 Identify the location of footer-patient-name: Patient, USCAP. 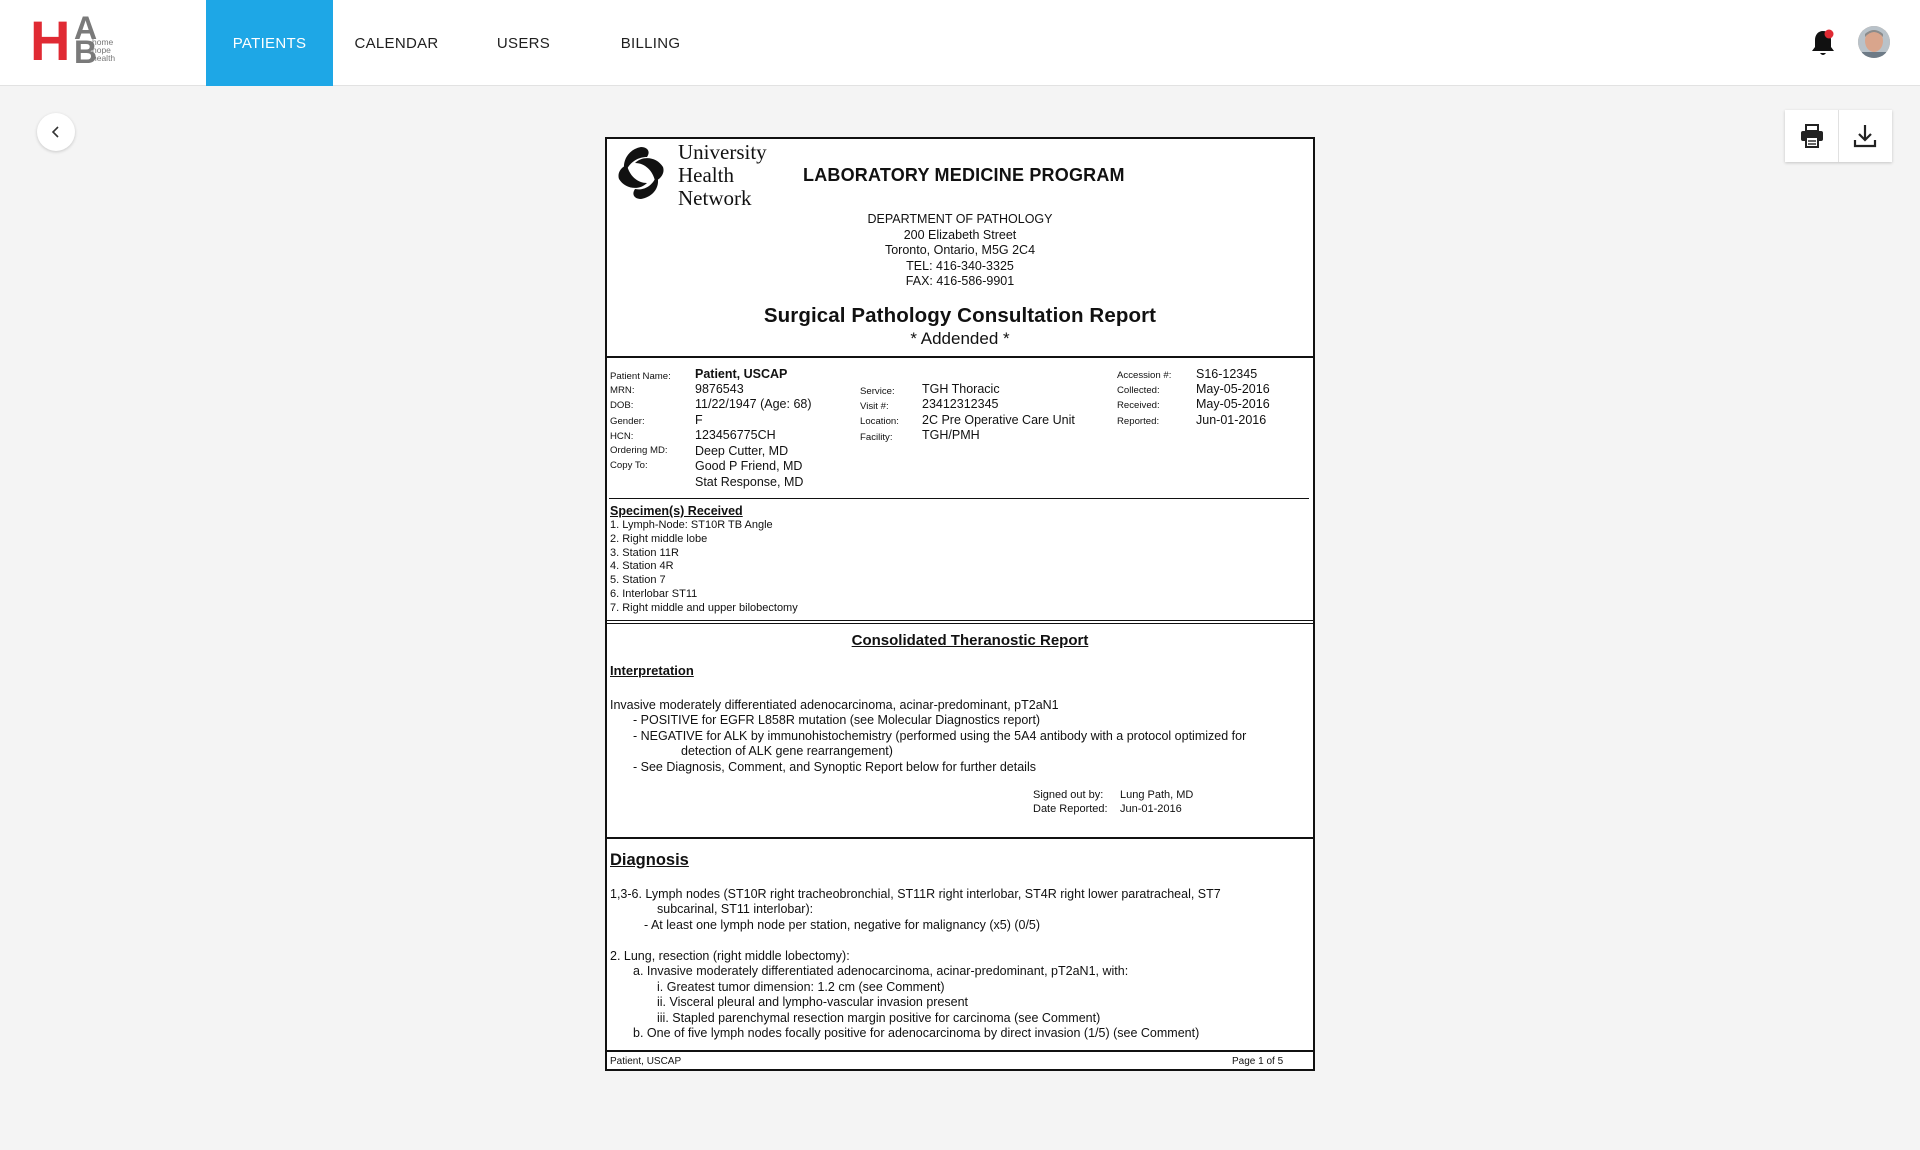
(646, 1061).